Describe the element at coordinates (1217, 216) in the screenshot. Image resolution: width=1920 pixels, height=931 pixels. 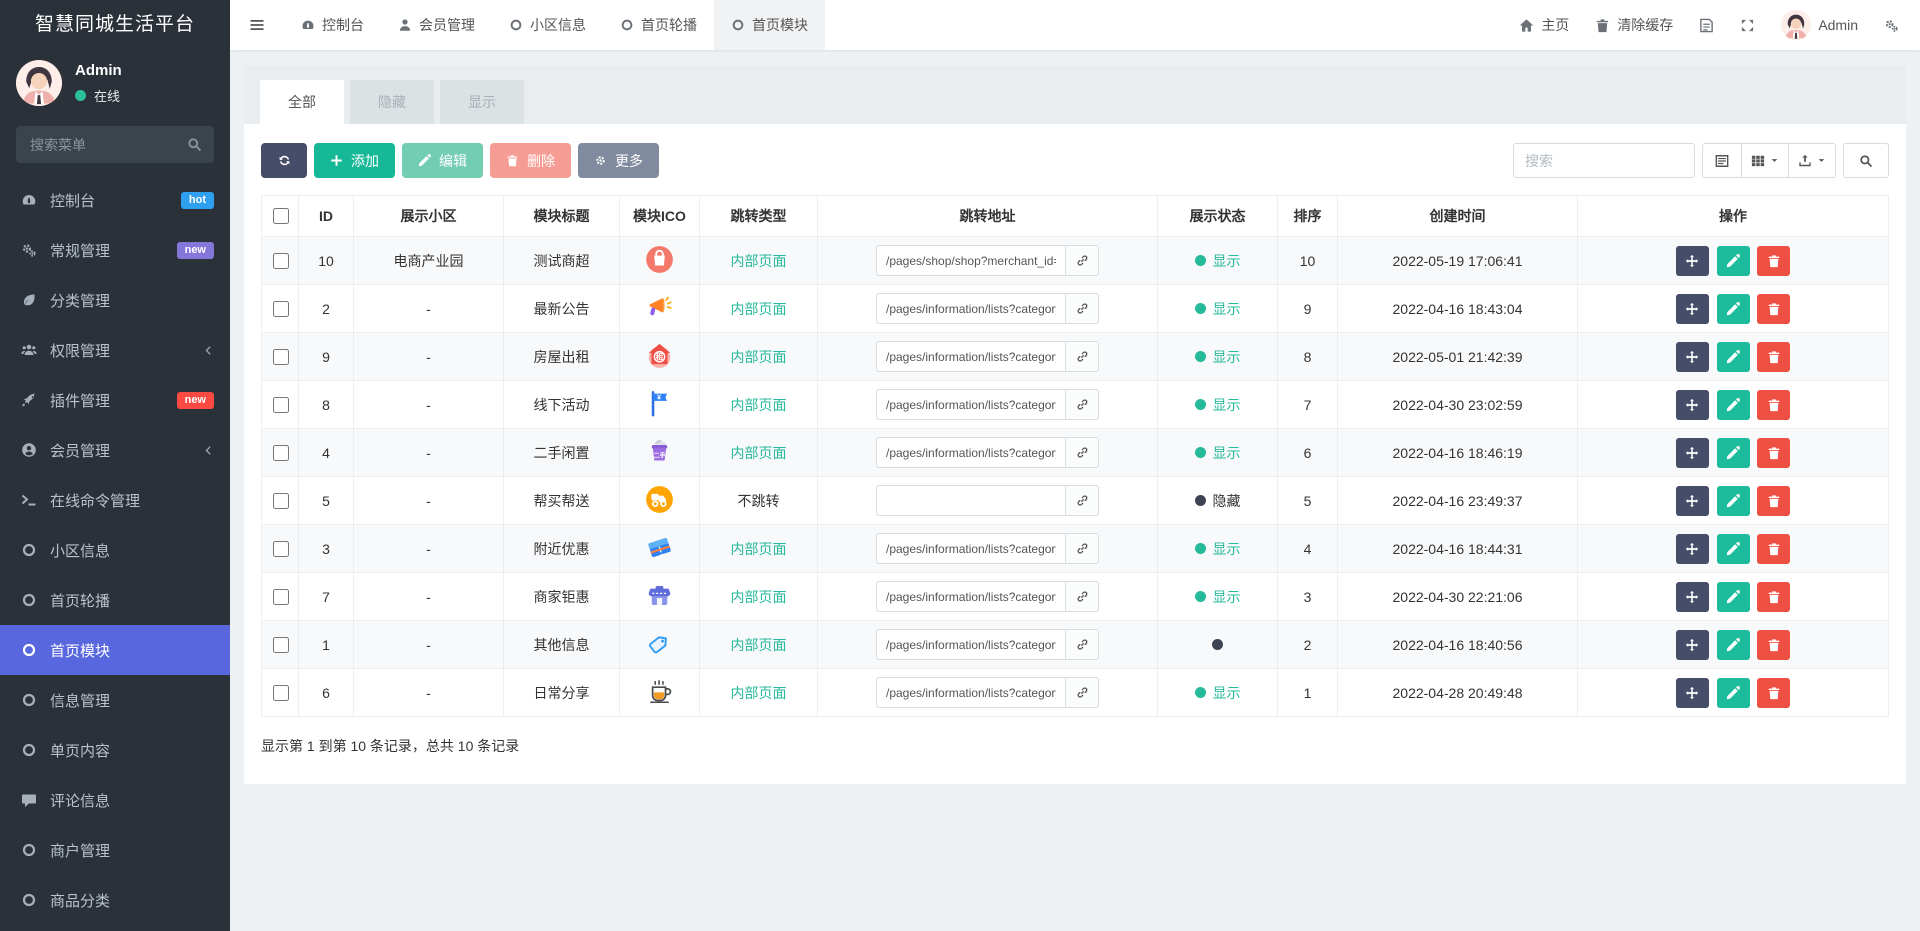
I see `column-header: 展示状态` at that location.